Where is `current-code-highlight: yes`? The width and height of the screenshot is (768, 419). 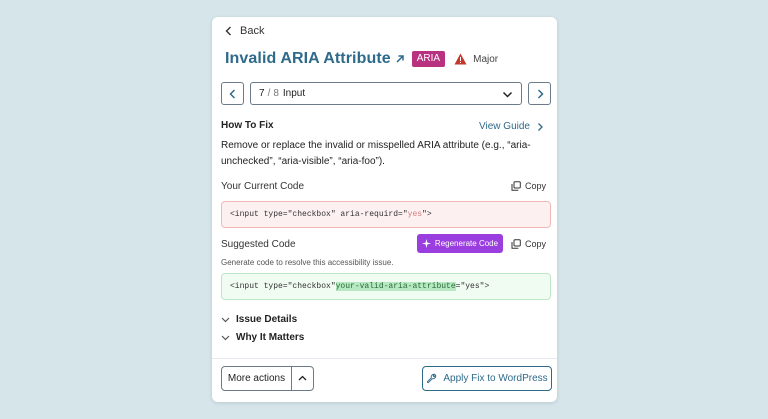 current-code-highlight: yes is located at coordinates (415, 214).